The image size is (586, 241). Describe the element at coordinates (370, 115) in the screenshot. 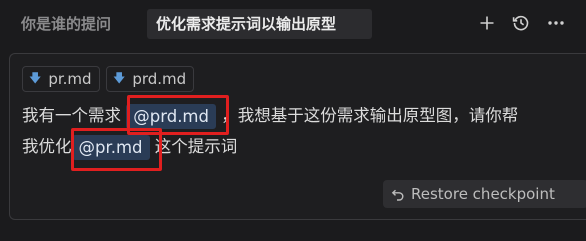

I see `message-segment: ，我想基于这份需求输出原型图，请你帮` at that location.